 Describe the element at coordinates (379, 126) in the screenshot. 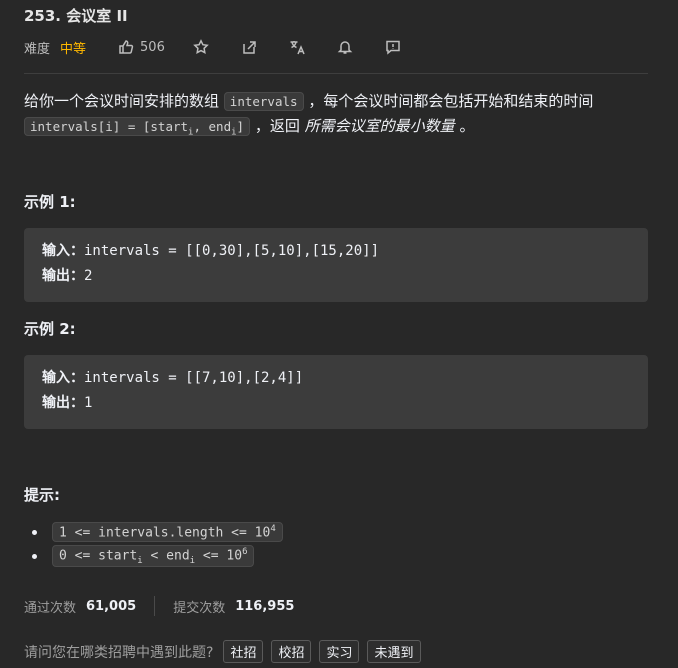

I see `desc-emphasis: 所需会议室的最小数量` at that location.